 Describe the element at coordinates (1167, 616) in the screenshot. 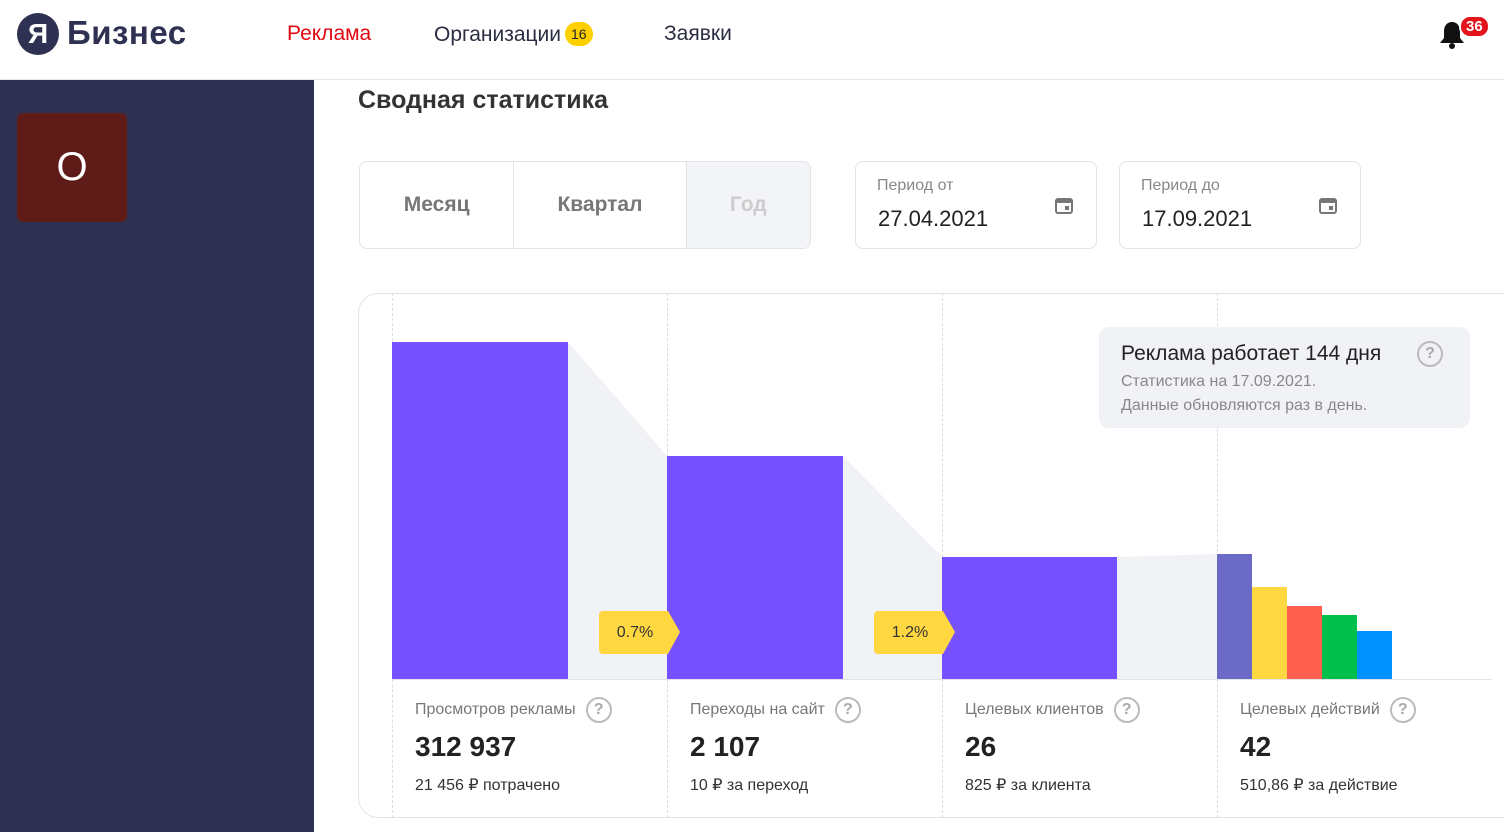

I see `funnel-connector` at that location.